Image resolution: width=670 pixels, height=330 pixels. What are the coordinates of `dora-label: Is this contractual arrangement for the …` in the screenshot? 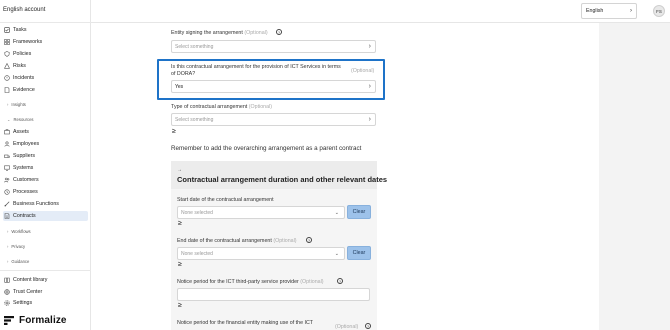 It's located at (256, 67).